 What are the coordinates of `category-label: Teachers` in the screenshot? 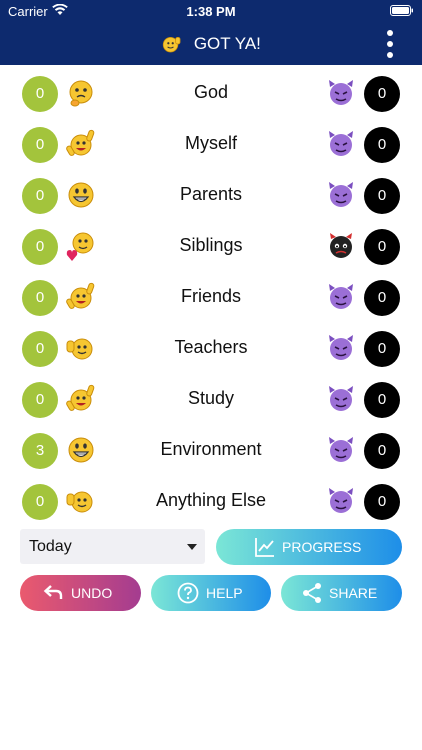 It's located at (211, 347).